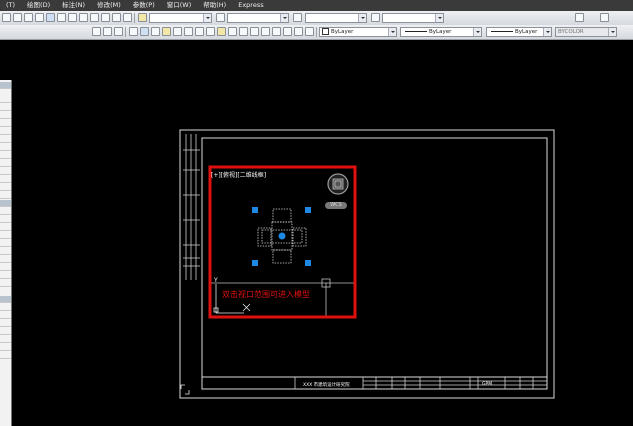 Image resolution: width=633 pixels, height=426 pixels. What do you see at coordinates (210, 31) in the screenshot?
I see `layer-merge-icon` at bounding box center [210, 31].